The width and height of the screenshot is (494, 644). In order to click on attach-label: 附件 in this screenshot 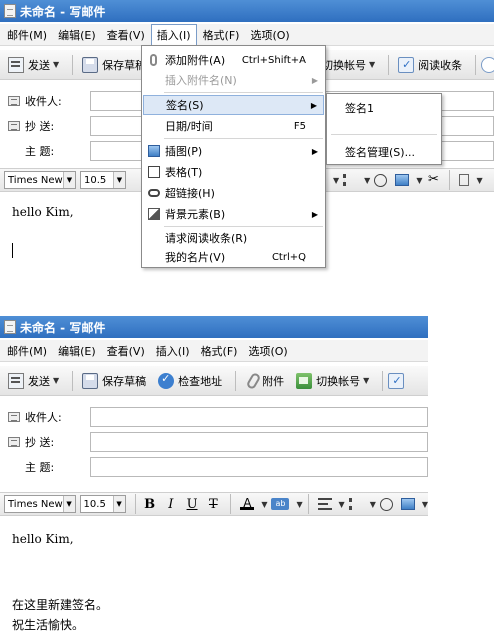, I will do `click(273, 381)`.